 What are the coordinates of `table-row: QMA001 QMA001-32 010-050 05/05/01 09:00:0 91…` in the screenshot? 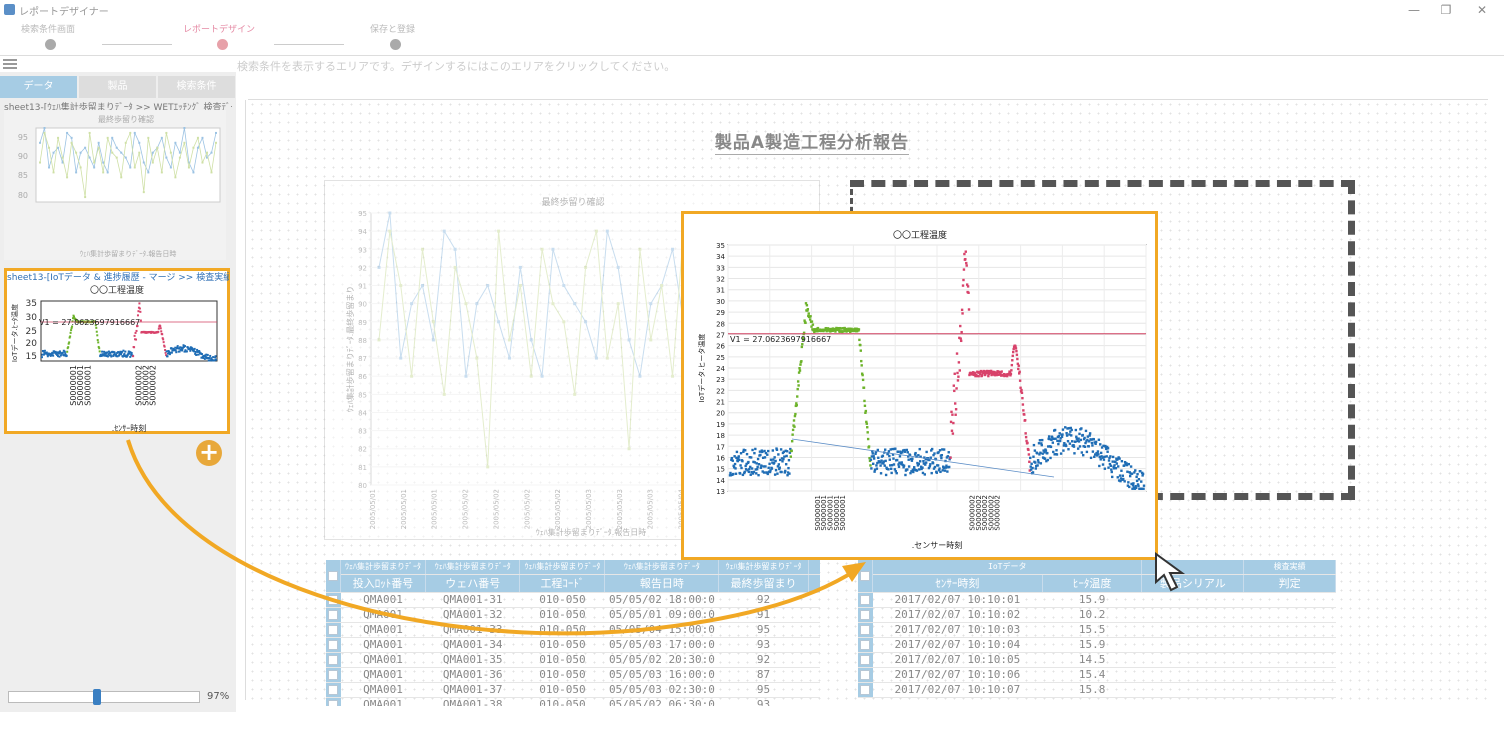 It's located at (573, 615).